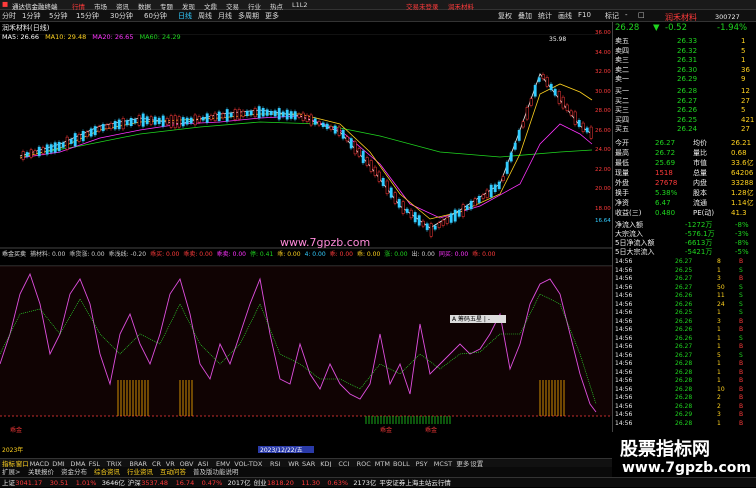 Image resolution: width=756 pixels, height=488 pixels. I want to click on orderbook-row: 卖一 26.29 9, so click(684, 79).